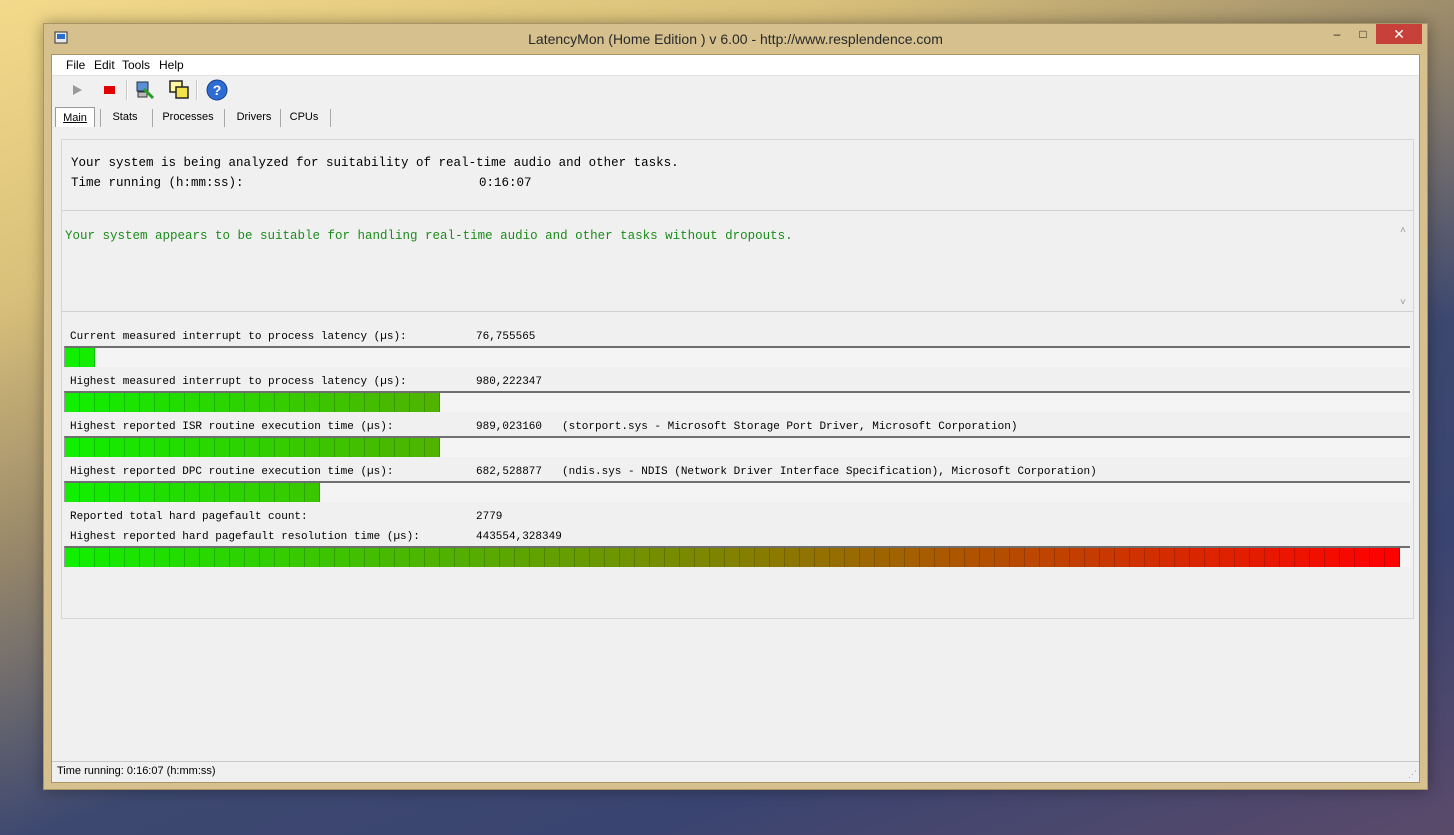  I want to click on tab-stats-label: Stats, so click(125, 117).